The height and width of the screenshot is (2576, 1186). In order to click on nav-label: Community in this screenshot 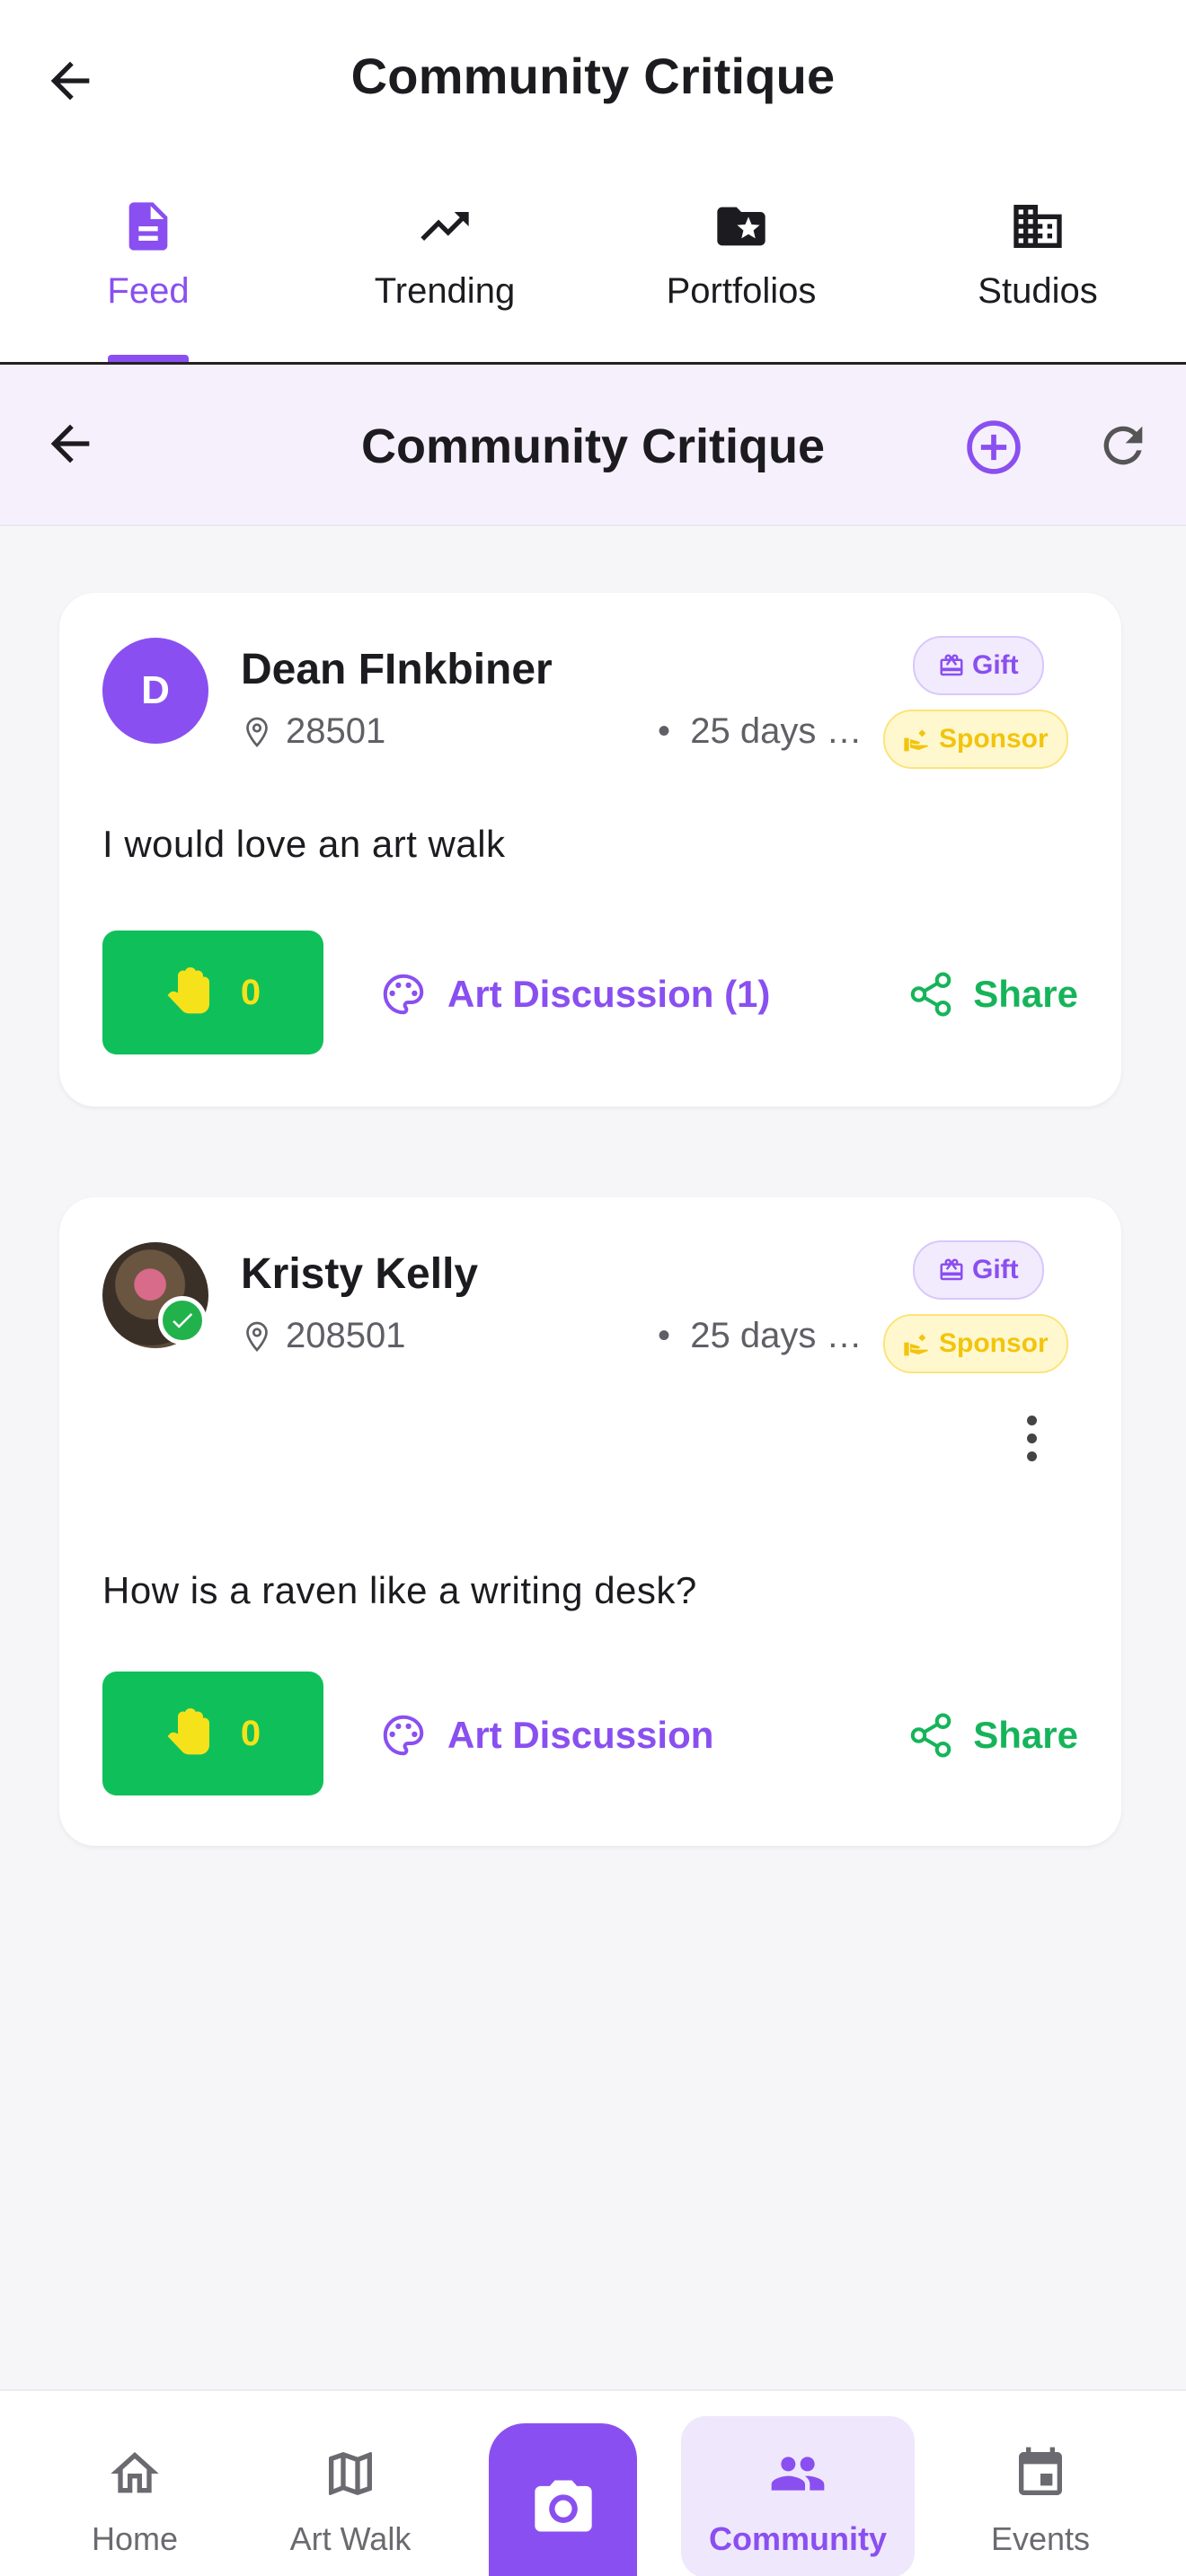, I will do `click(798, 2538)`.